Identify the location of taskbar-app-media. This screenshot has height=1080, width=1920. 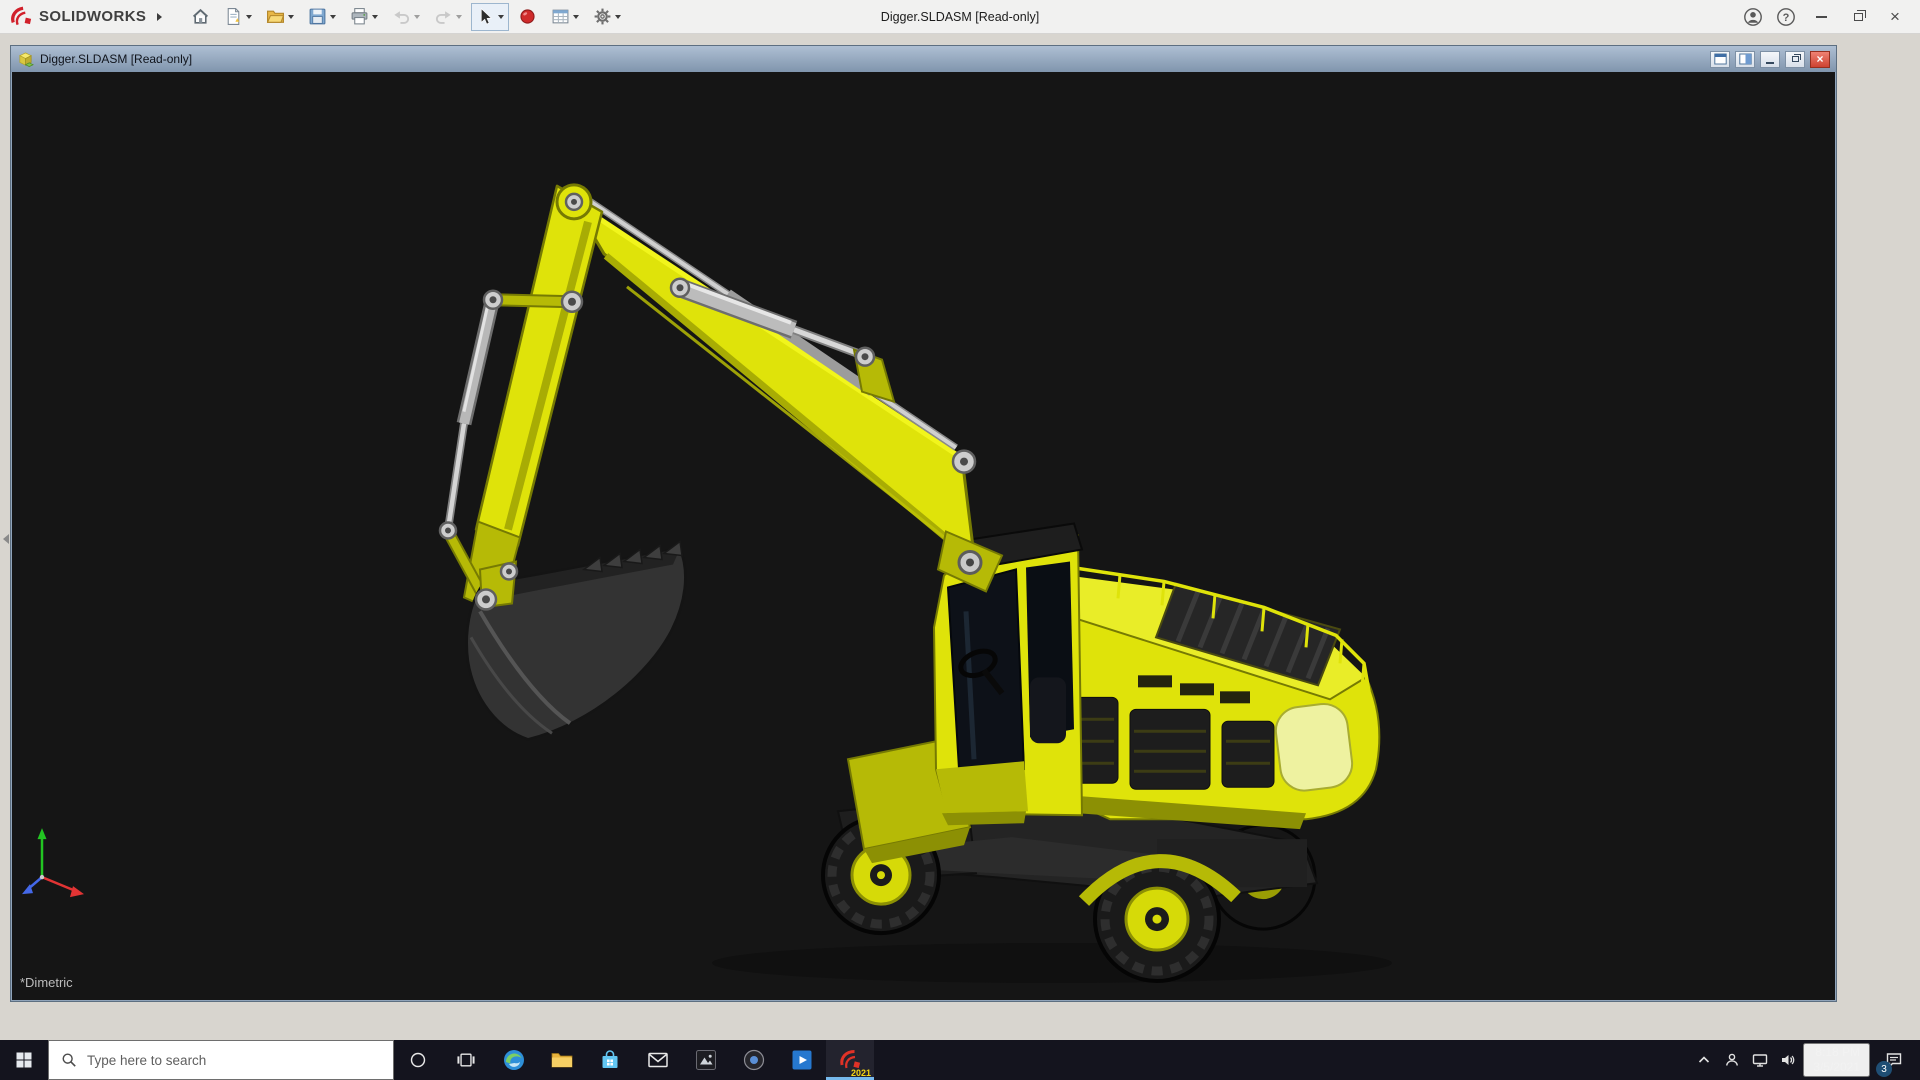
(802, 1060).